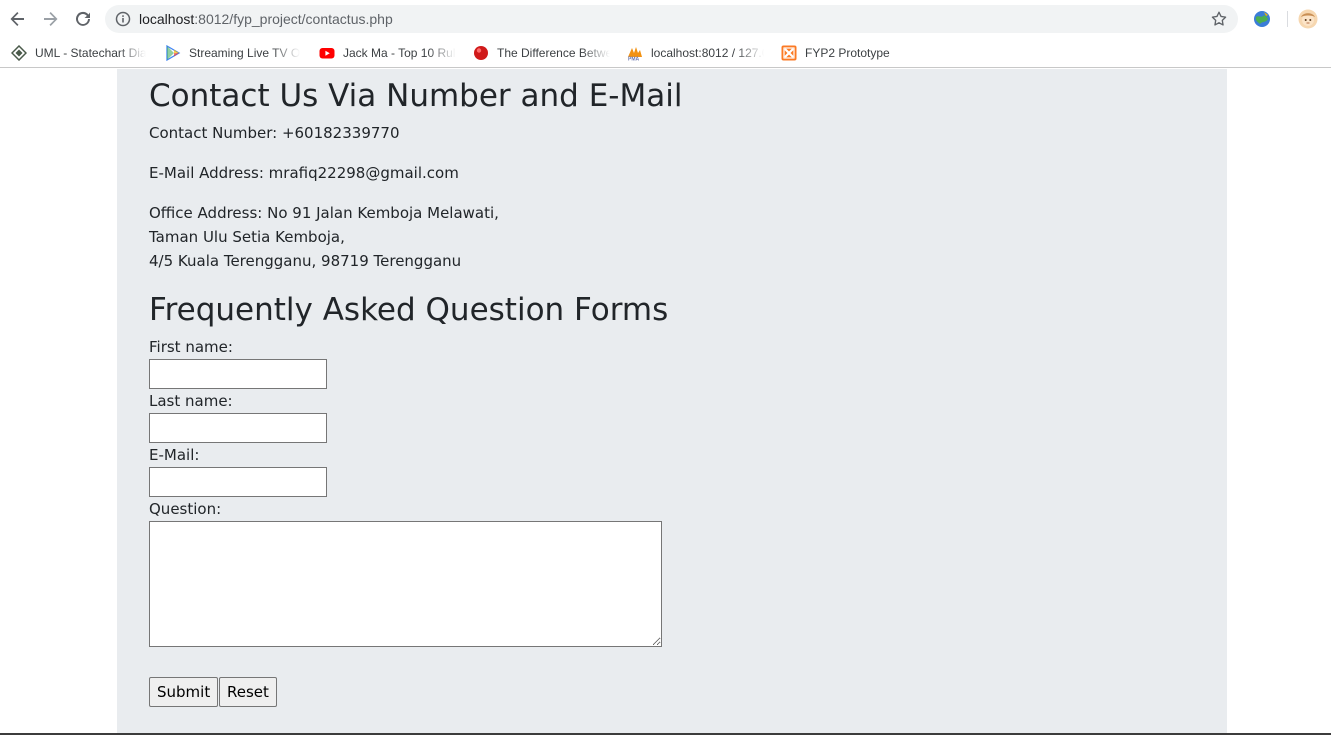  What do you see at coordinates (707, 53) in the screenshot?
I see `bookmark-label: localhost:8012 / 127.0` at bounding box center [707, 53].